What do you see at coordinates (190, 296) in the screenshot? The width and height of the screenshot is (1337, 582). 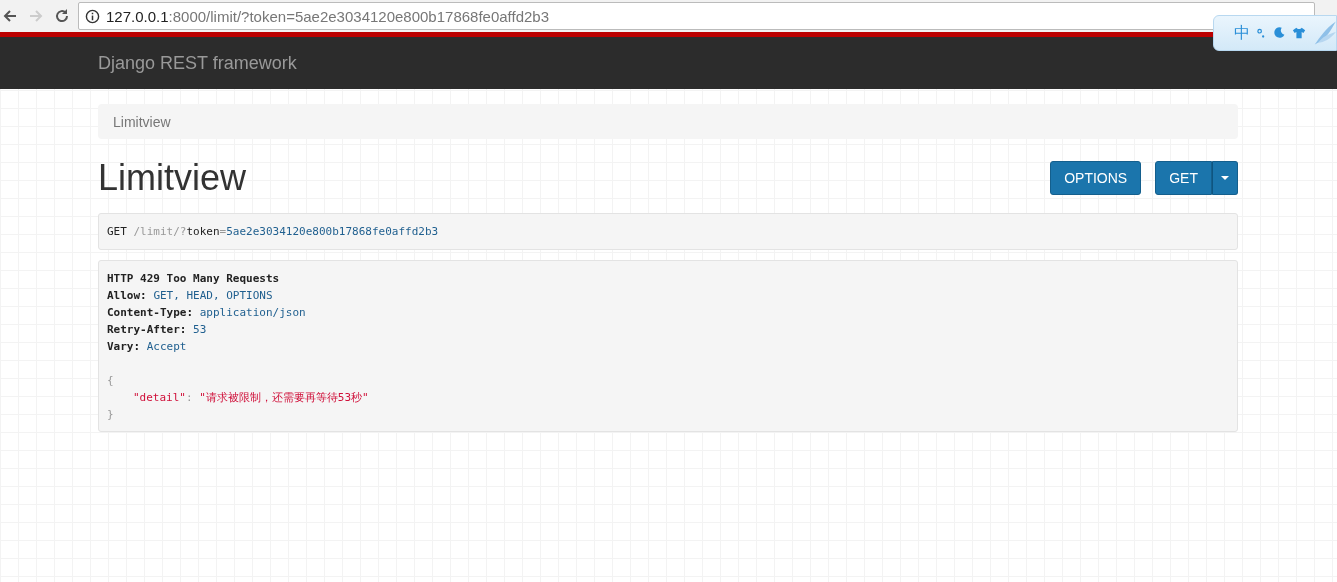 I see `header-line: Allow: GET, HEAD, OPTIONS` at bounding box center [190, 296].